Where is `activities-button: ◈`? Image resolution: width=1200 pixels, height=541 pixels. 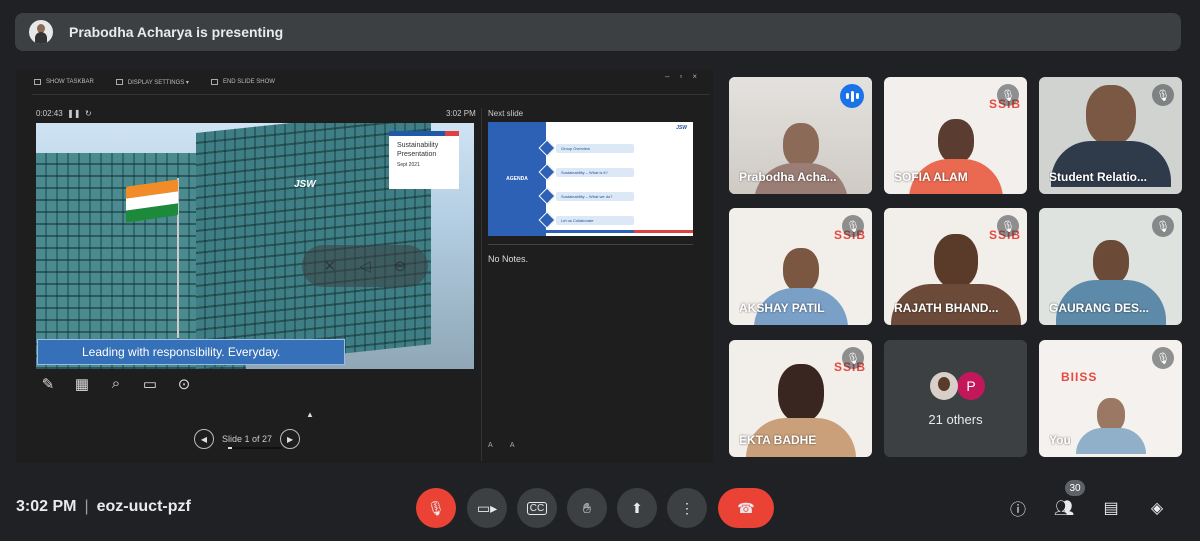
activities-button: ◈ is located at coordinates (1157, 508).